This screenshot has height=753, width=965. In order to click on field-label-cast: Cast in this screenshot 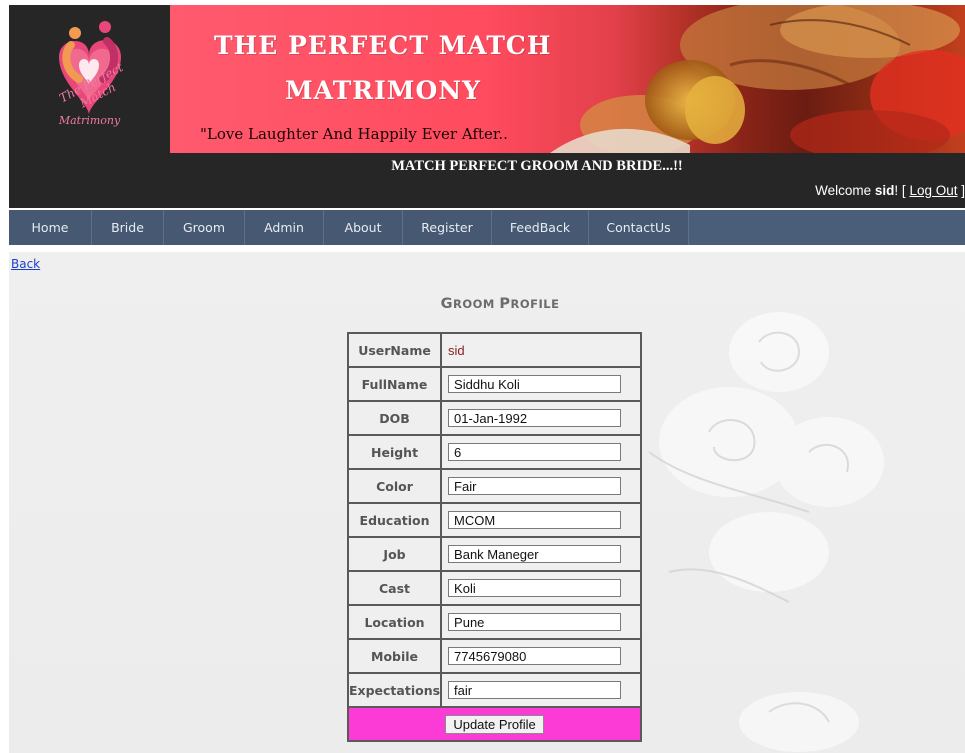, I will do `click(394, 588)`.